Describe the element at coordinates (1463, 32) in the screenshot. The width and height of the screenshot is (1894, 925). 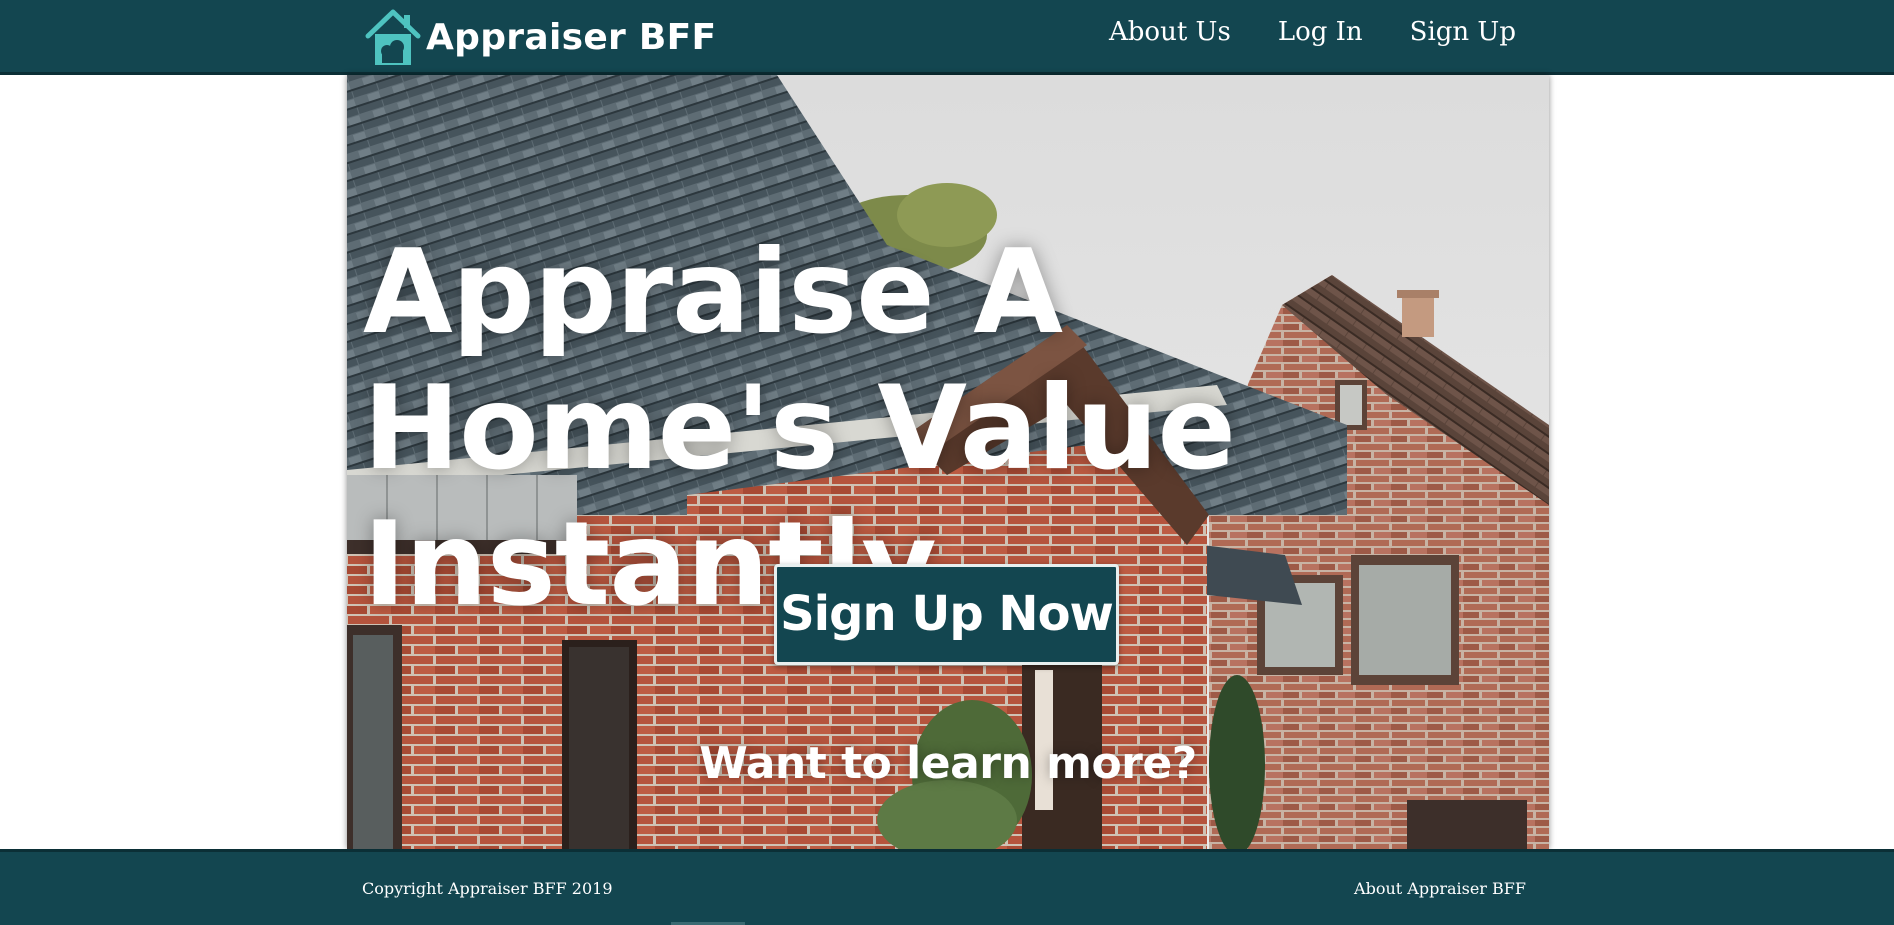
I see `nav-sign-up-link: Sign Up` at that location.